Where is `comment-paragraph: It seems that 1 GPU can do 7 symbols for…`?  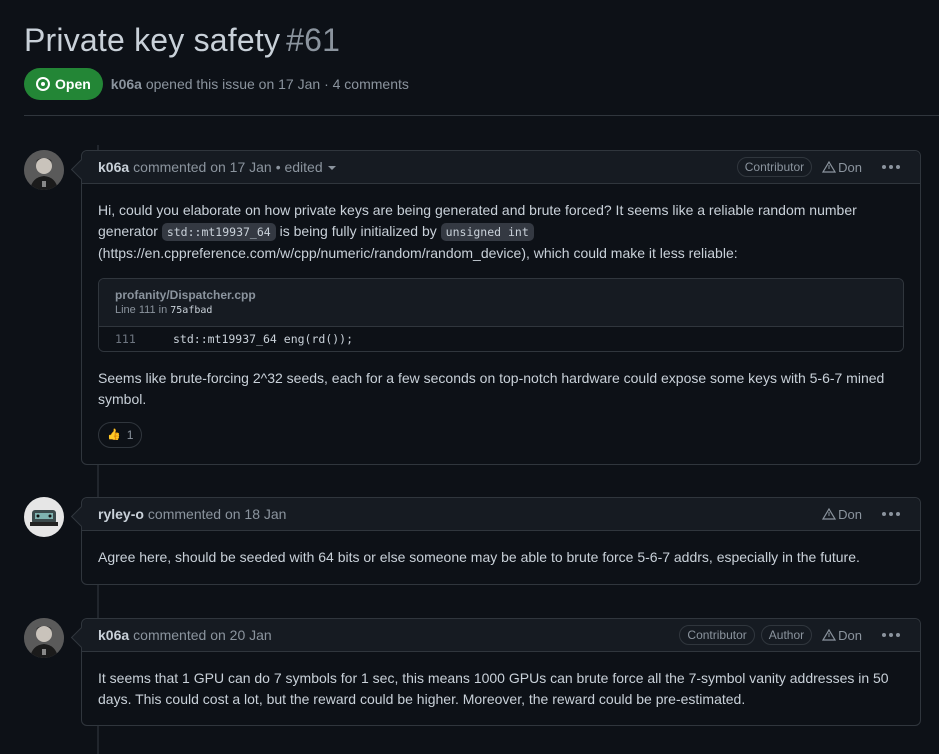 comment-paragraph: It seems that 1 GPU can do 7 symbols for… is located at coordinates (493, 688).